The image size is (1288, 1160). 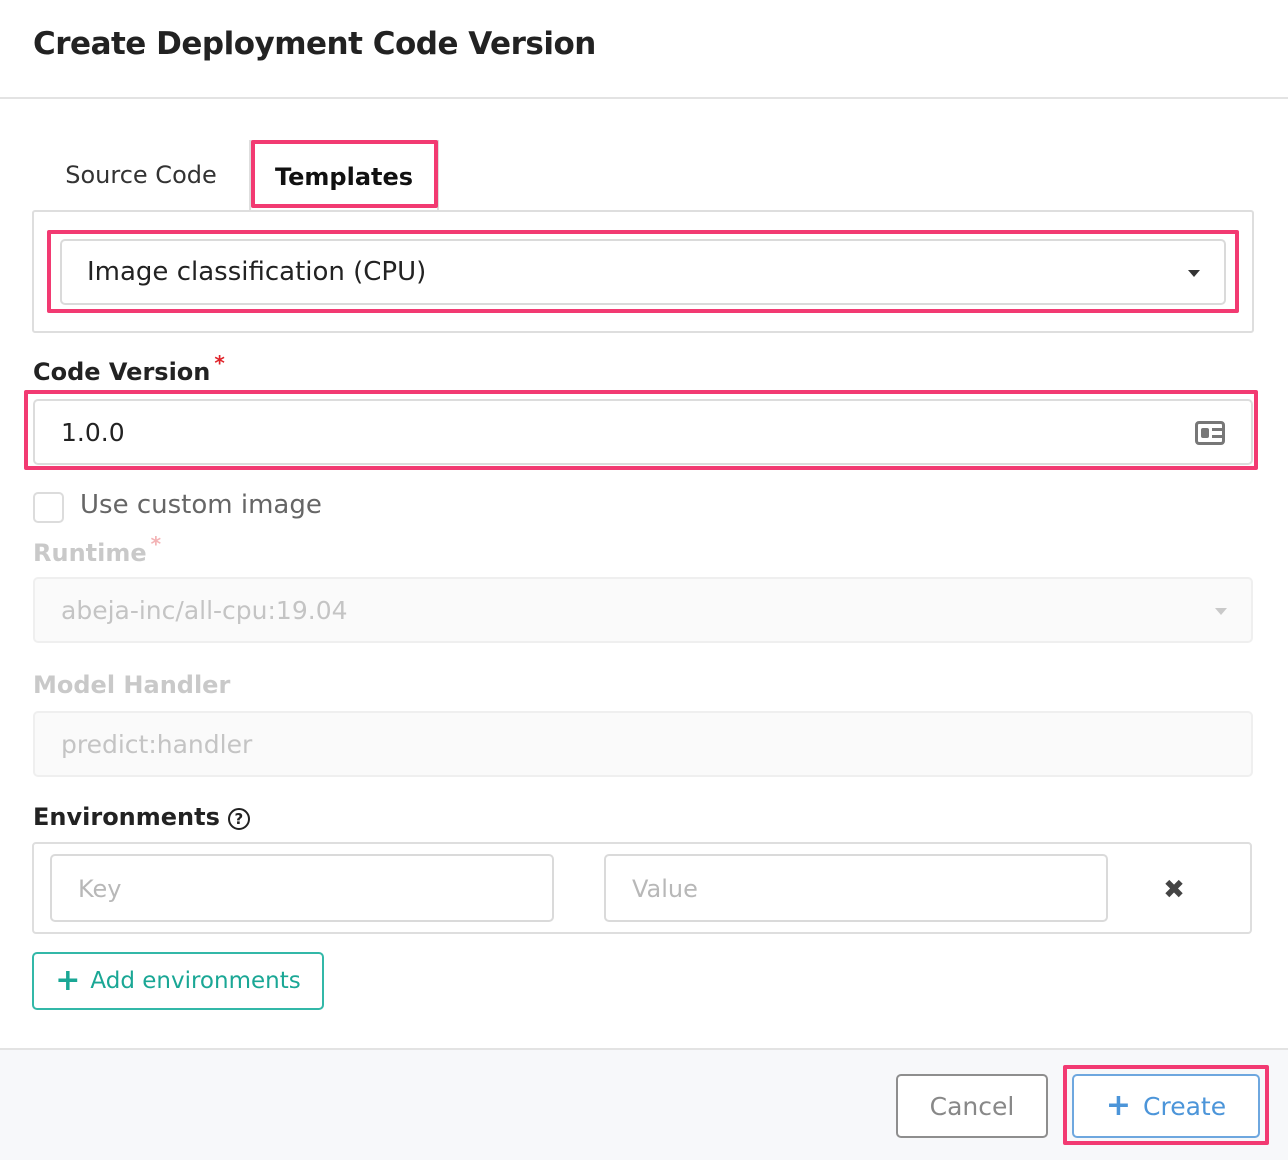 What do you see at coordinates (48, 507) in the screenshot?
I see `custom-image-checkbox` at bounding box center [48, 507].